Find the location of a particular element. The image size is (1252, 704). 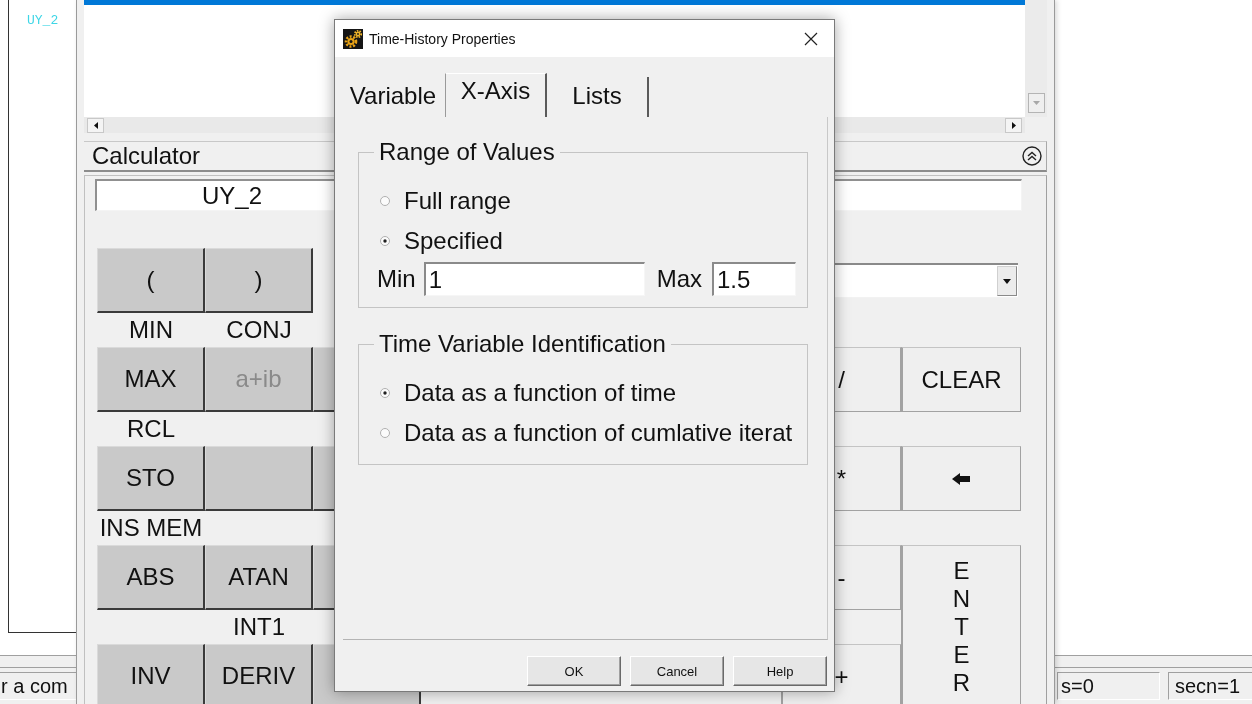

group-title: Range of Values is located at coordinates (467, 152).